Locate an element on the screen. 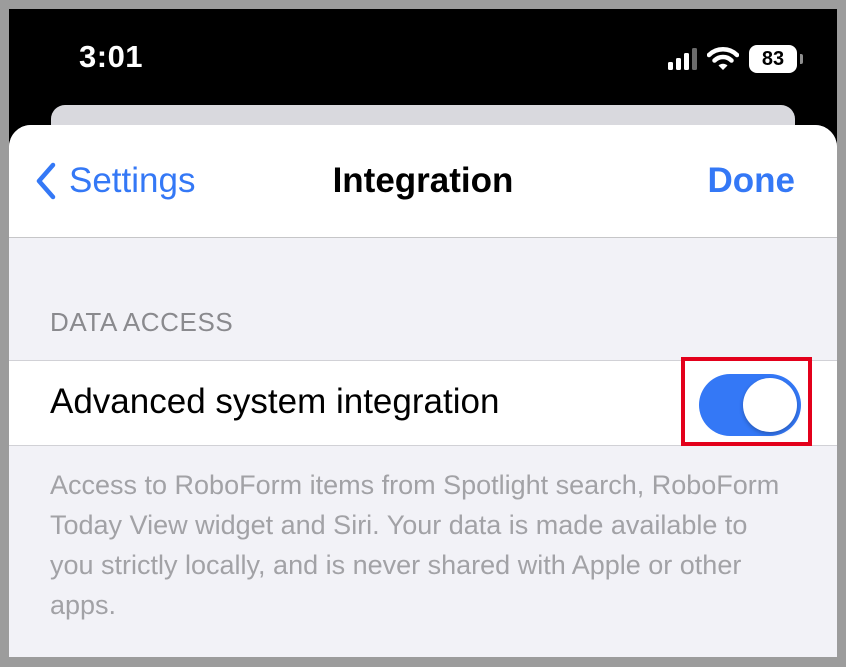 The height and width of the screenshot is (667, 846). advanced-integration-row: Advanced system integration is located at coordinates (423, 403).